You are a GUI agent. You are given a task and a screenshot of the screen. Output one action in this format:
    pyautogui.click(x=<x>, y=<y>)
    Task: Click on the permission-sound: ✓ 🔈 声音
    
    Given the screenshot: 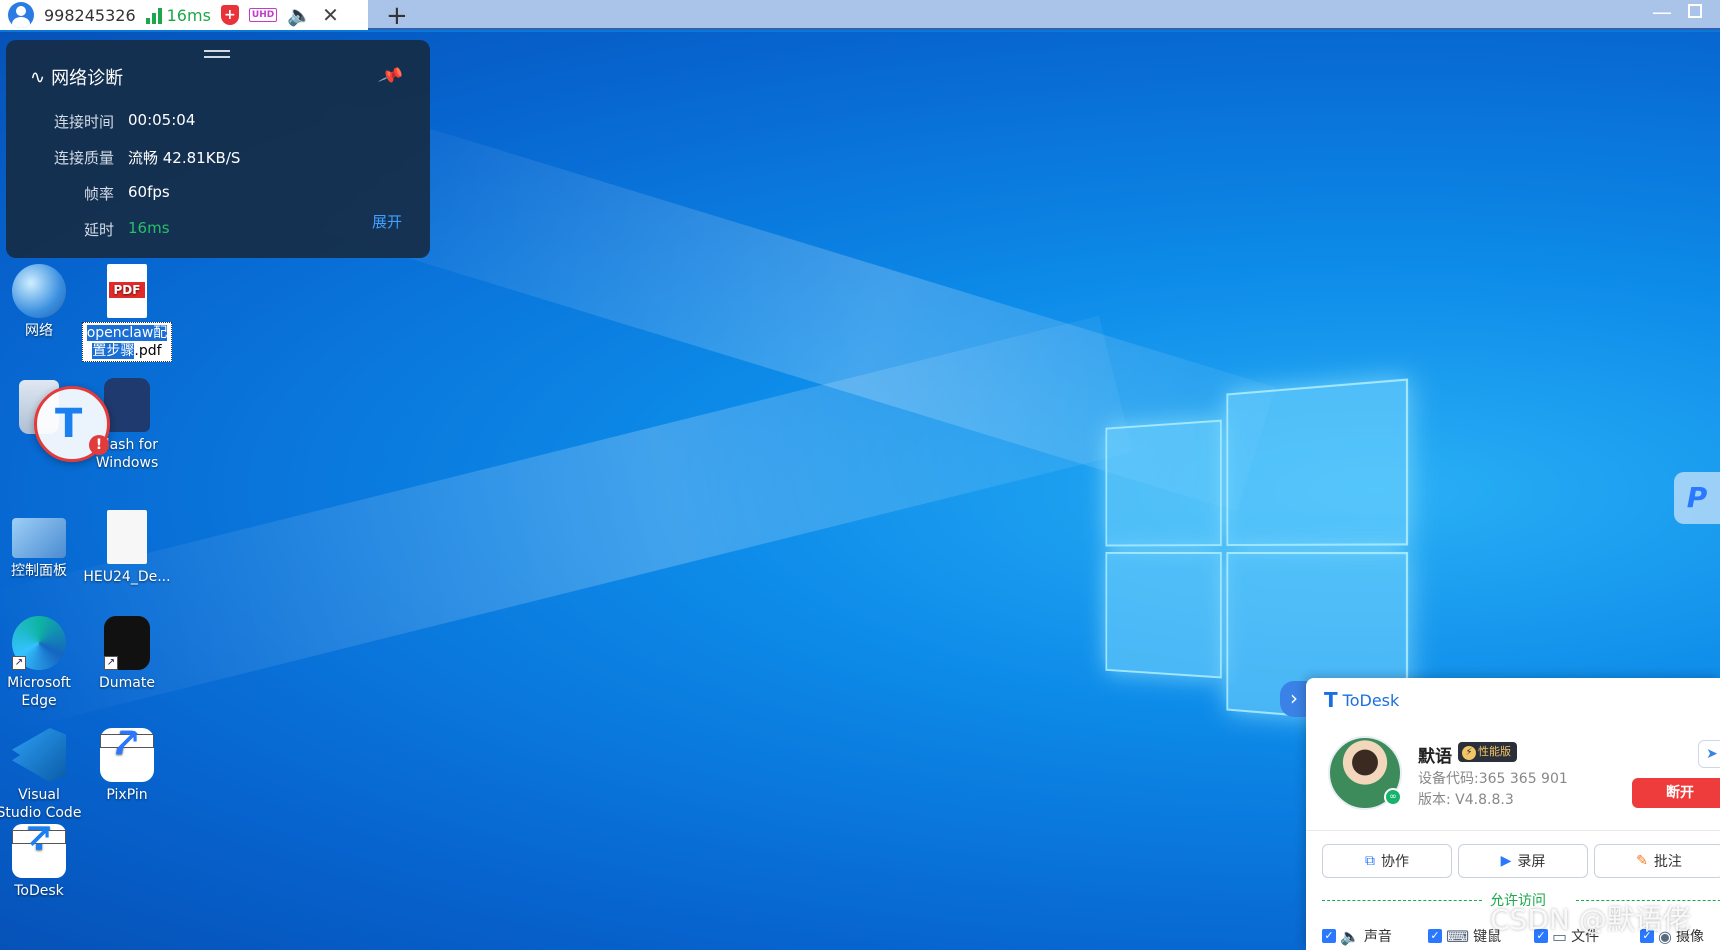 What is the action you would take?
    pyautogui.click(x=1357, y=936)
    